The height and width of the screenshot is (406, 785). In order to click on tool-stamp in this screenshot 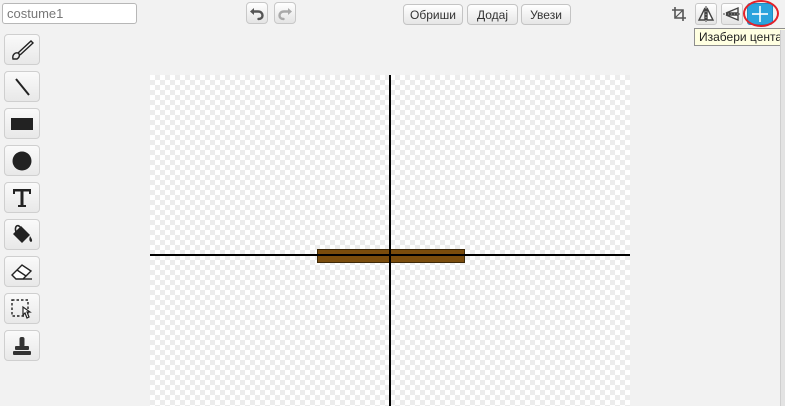, I will do `click(22, 345)`.